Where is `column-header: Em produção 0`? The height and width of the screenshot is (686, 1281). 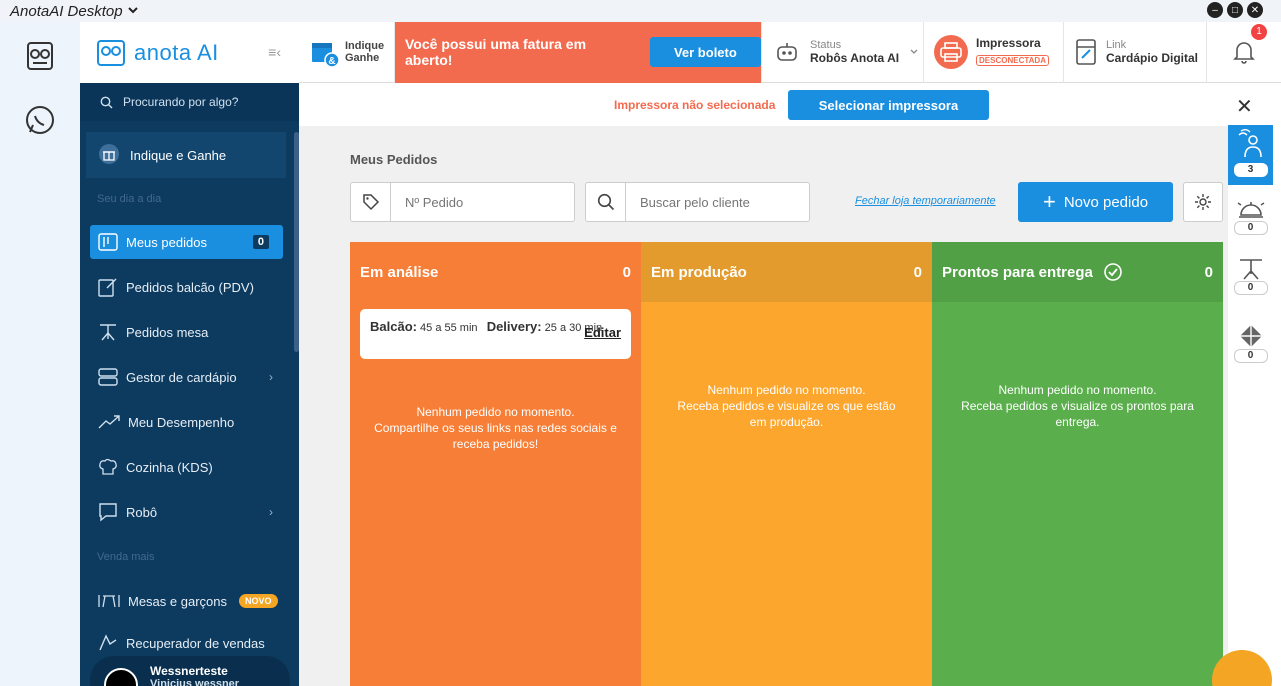 column-header: Em produção 0 is located at coordinates (786, 272).